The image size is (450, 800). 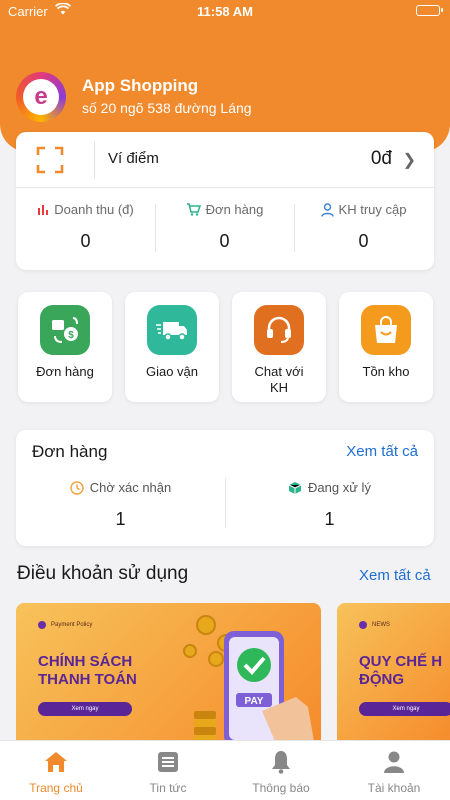 I want to click on scan-icon, so click(x=50, y=160).